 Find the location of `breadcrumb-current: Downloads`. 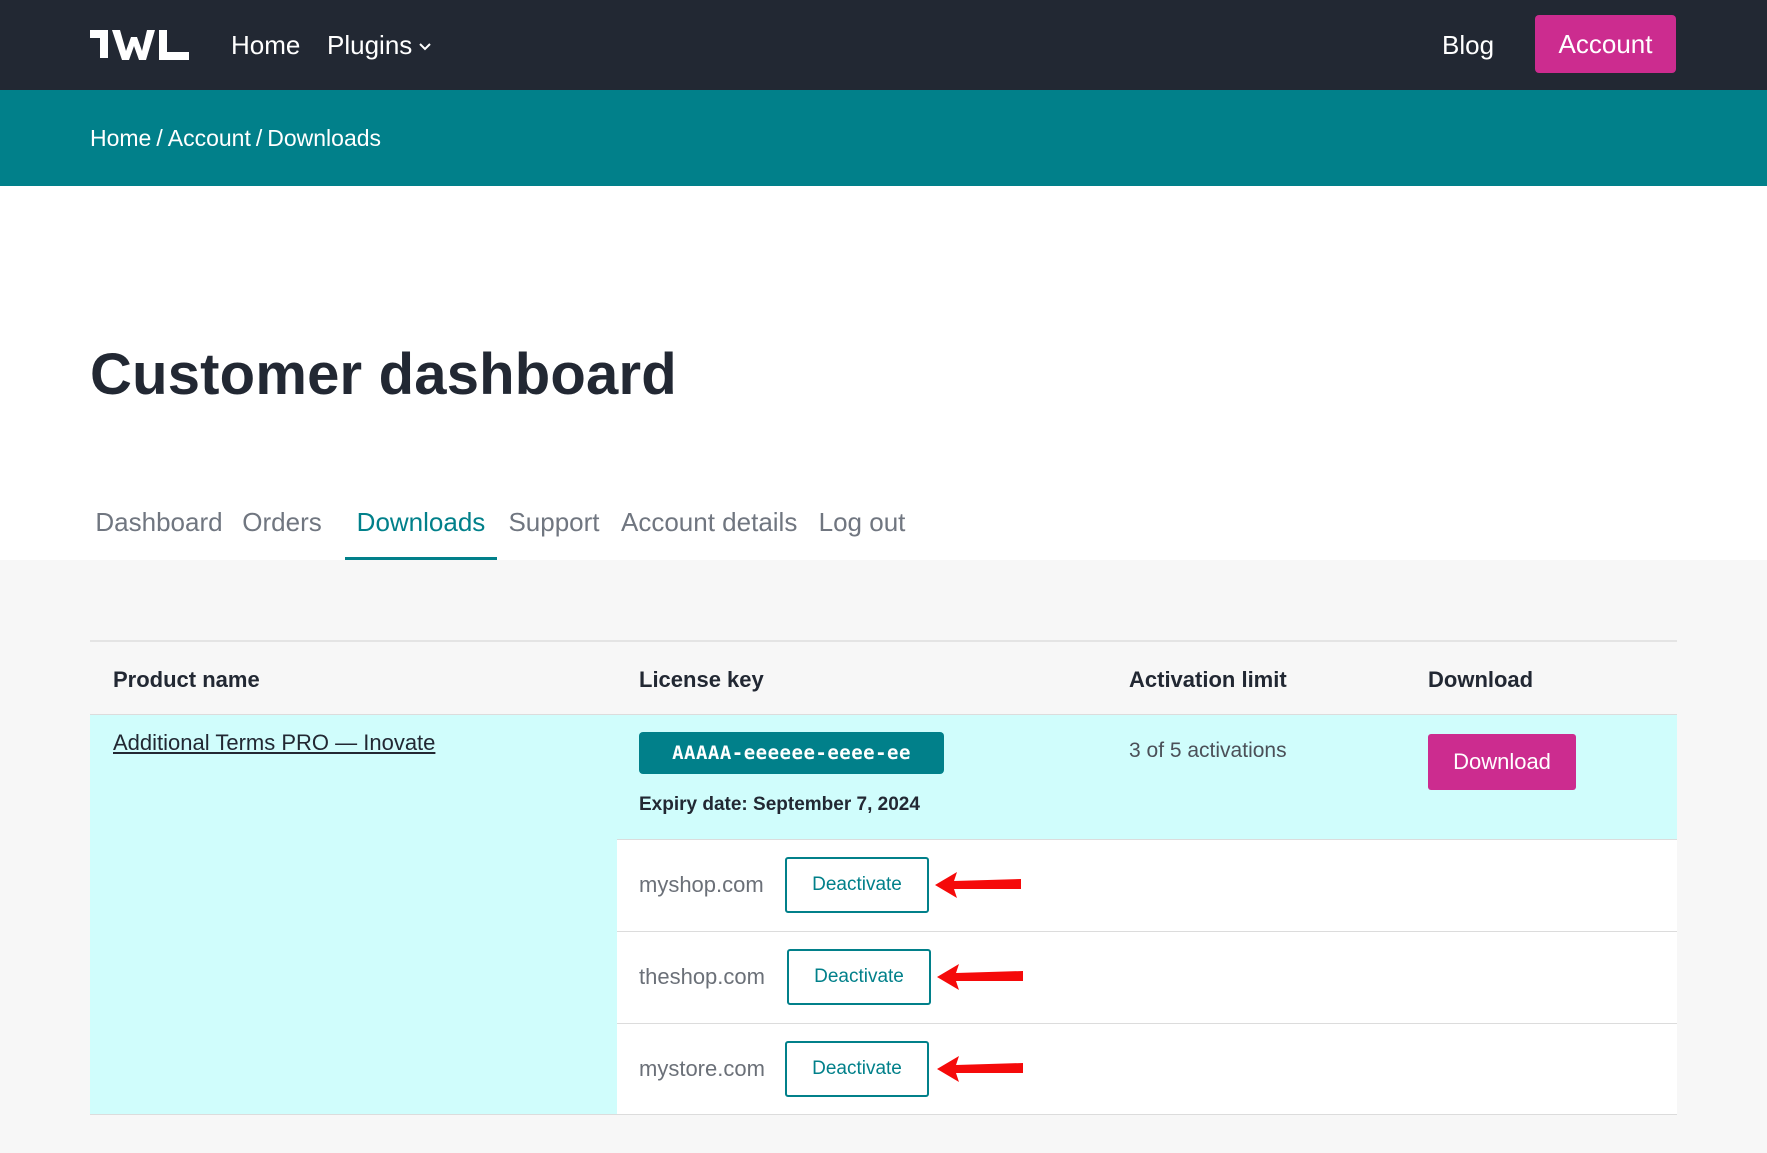

breadcrumb-current: Downloads is located at coordinates (324, 138).